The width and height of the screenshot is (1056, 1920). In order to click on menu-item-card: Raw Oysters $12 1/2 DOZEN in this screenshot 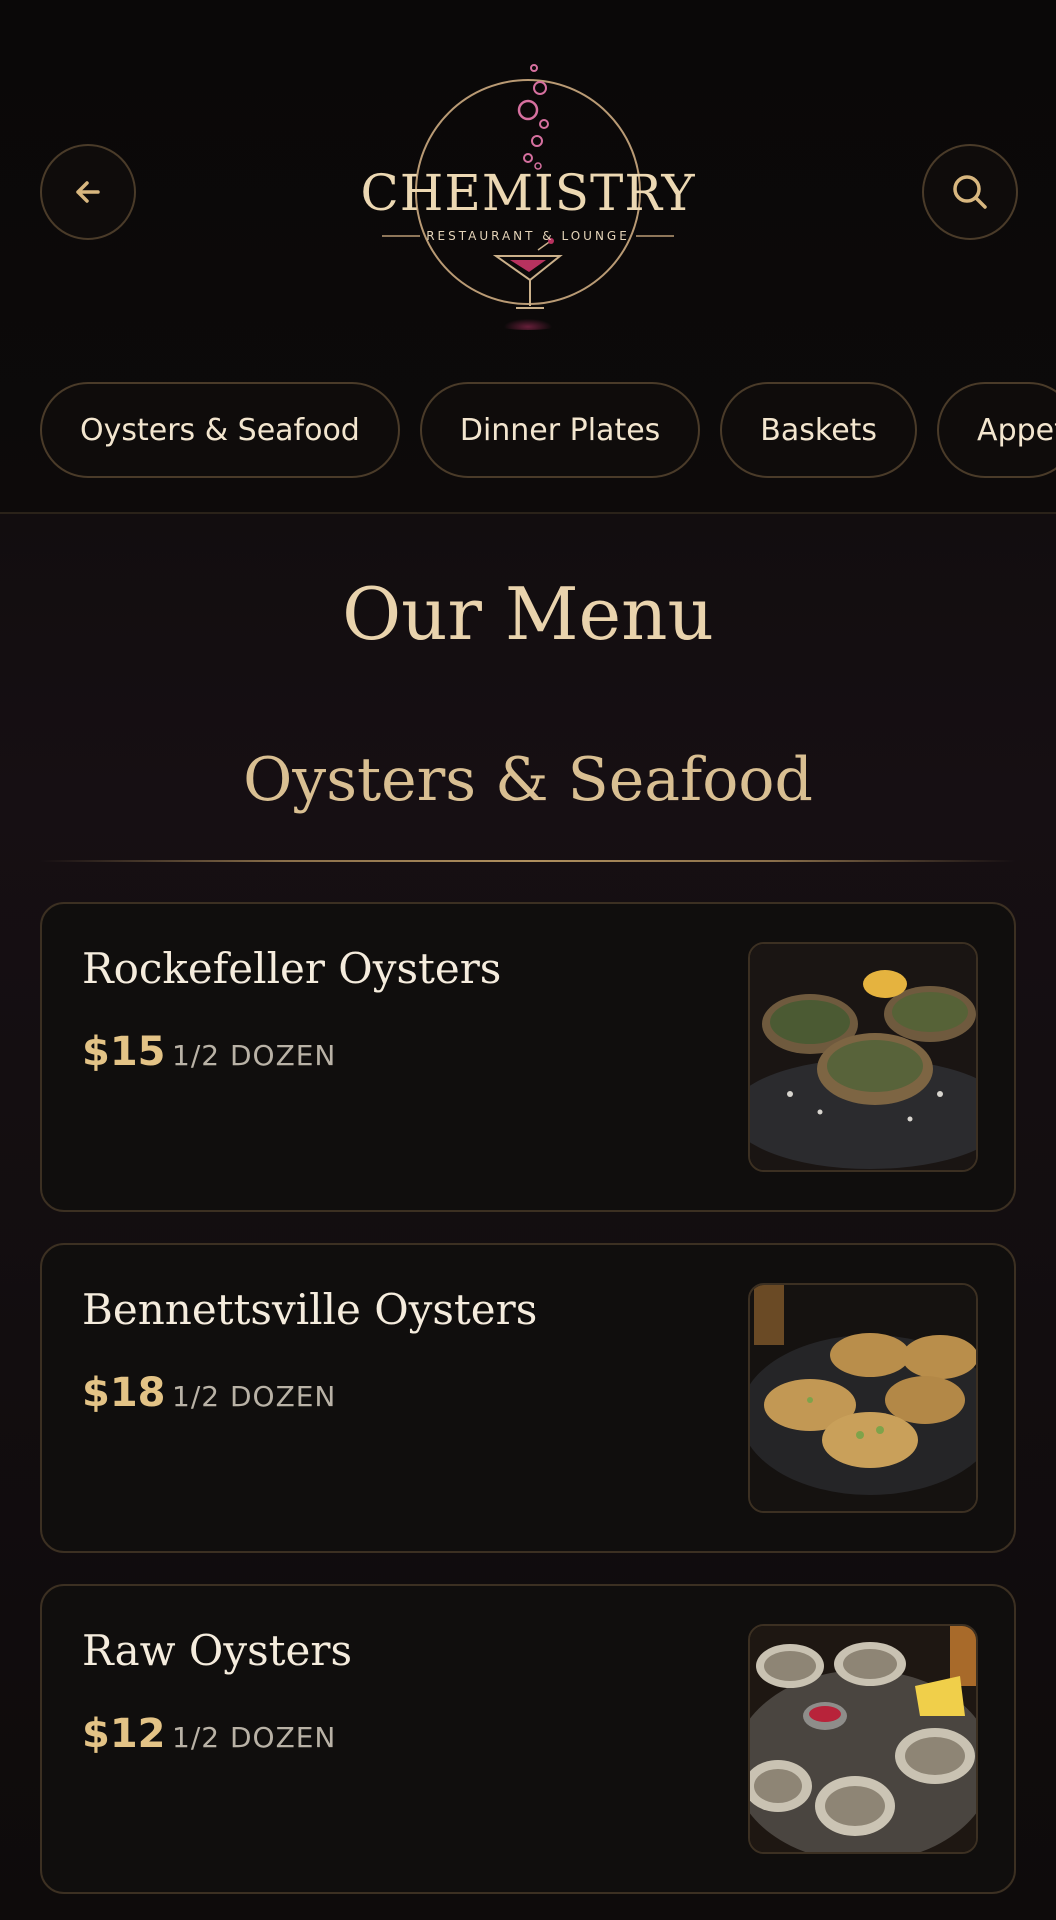, I will do `click(528, 1739)`.